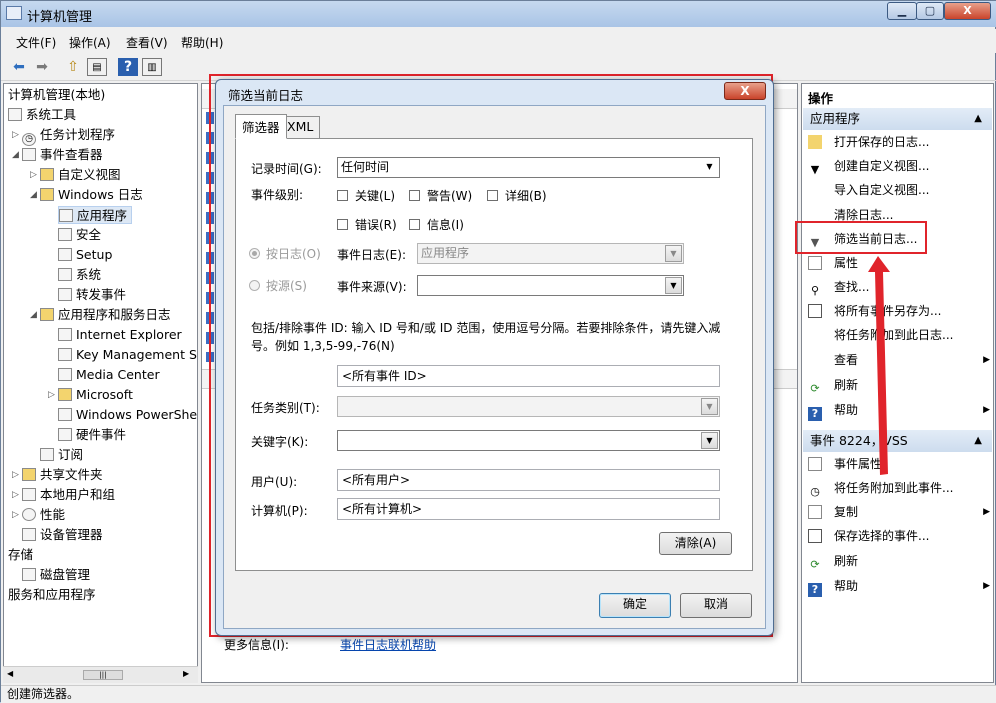 Image resolution: width=996 pixels, height=703 pixels. Describe the element at coordinates (528, 509) in the screenshot. I see `computer-input: <所有计算机>` at that location.